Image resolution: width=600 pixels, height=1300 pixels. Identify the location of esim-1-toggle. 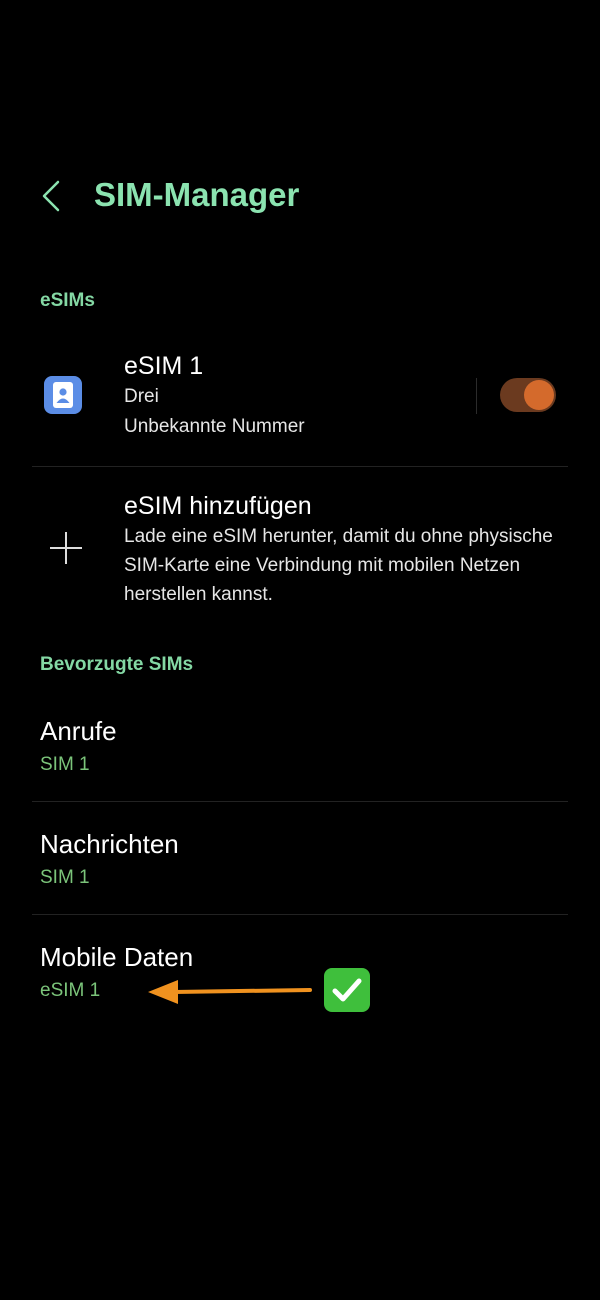
(528, 395).